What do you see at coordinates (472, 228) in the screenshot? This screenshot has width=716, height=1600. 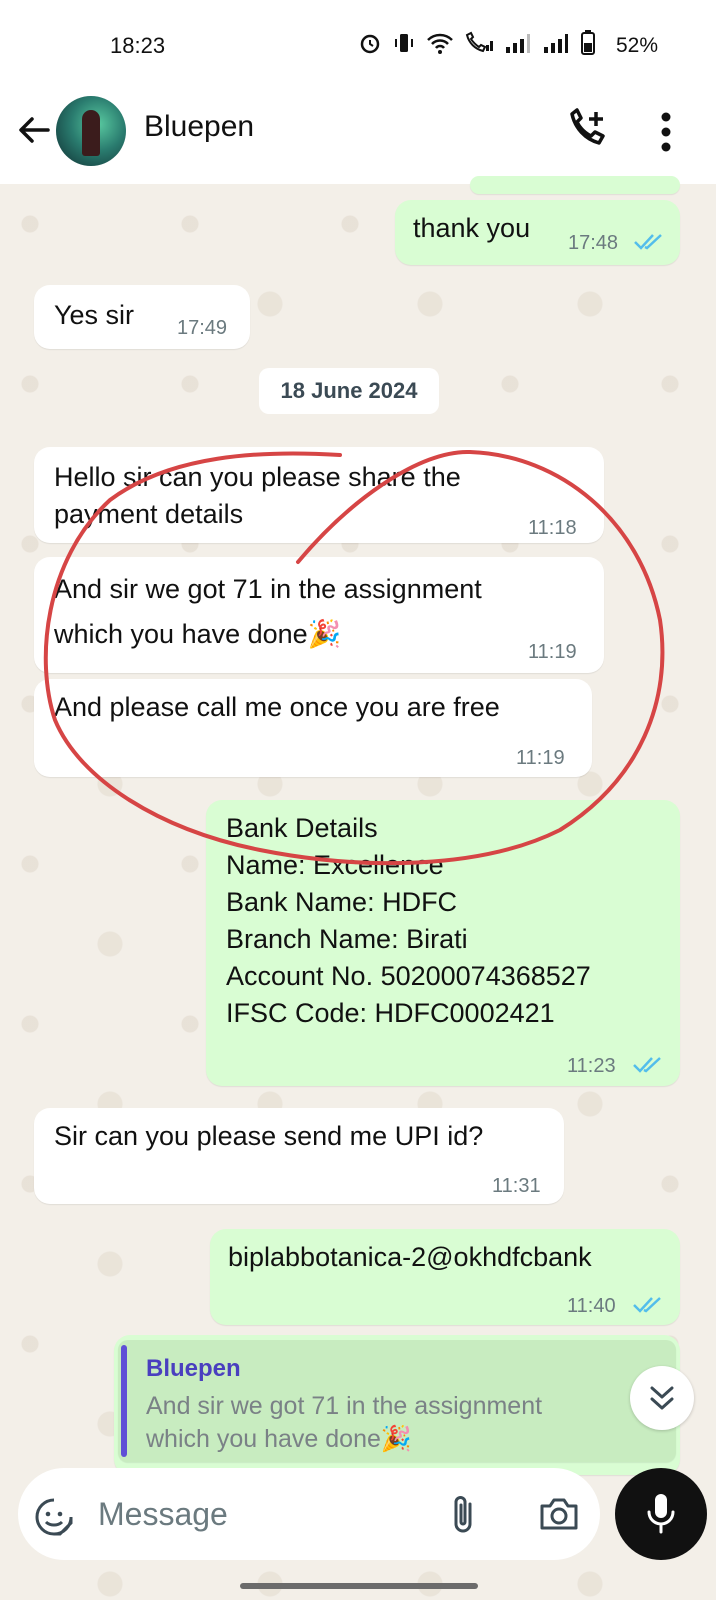 I see `message-text: thank you` at bounding box center [472, 228].